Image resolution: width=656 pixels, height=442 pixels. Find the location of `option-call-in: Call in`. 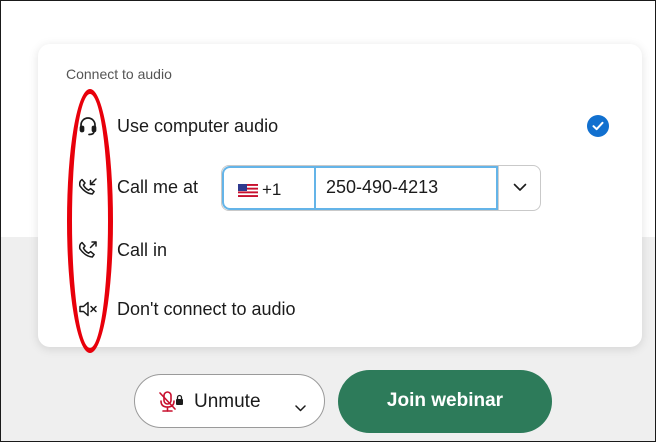

option-call-in: Call in is located at coordinates (340, 250).